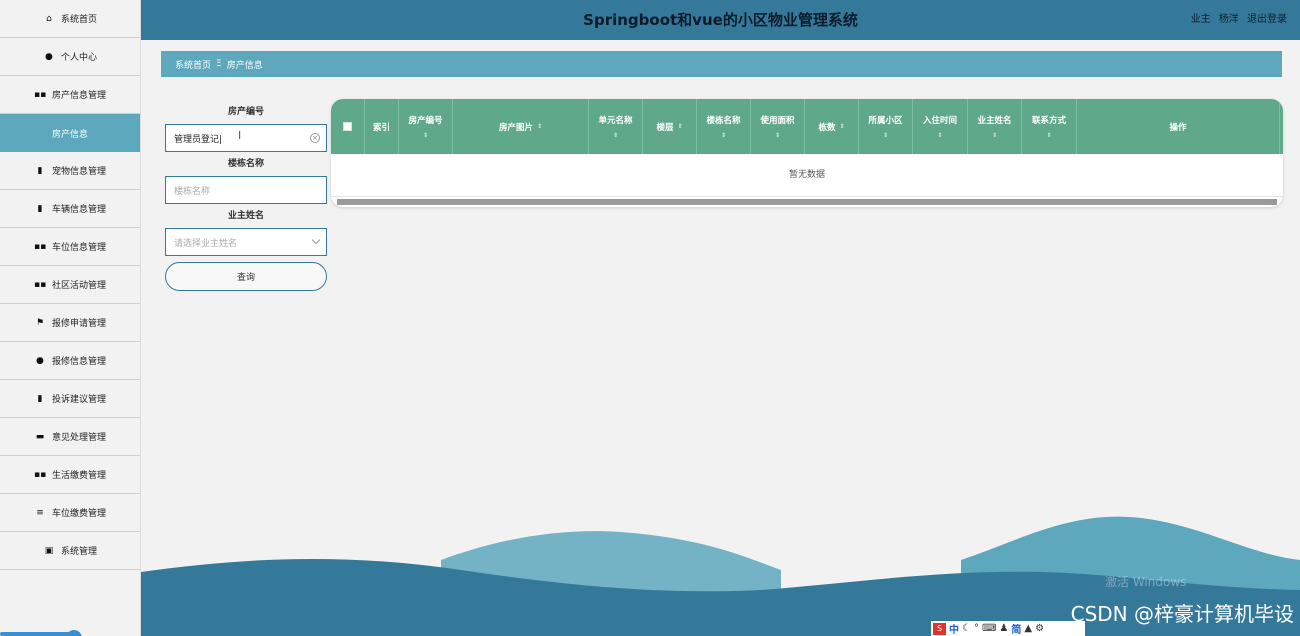 This screenshot has height=636, width=1300. I want to click on column-header: 业主姓名 ⇕, so click(995, 126).